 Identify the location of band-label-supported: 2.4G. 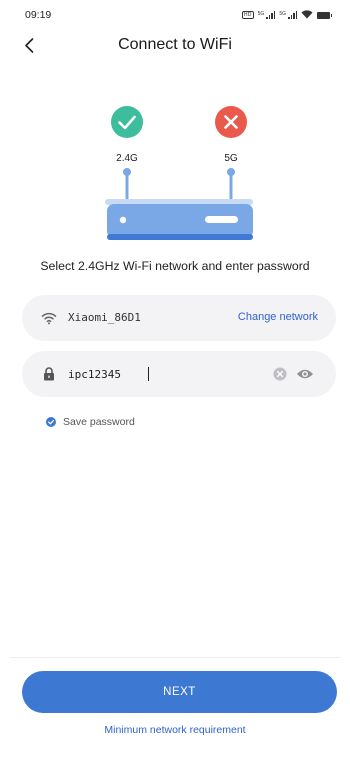
(127, 158).